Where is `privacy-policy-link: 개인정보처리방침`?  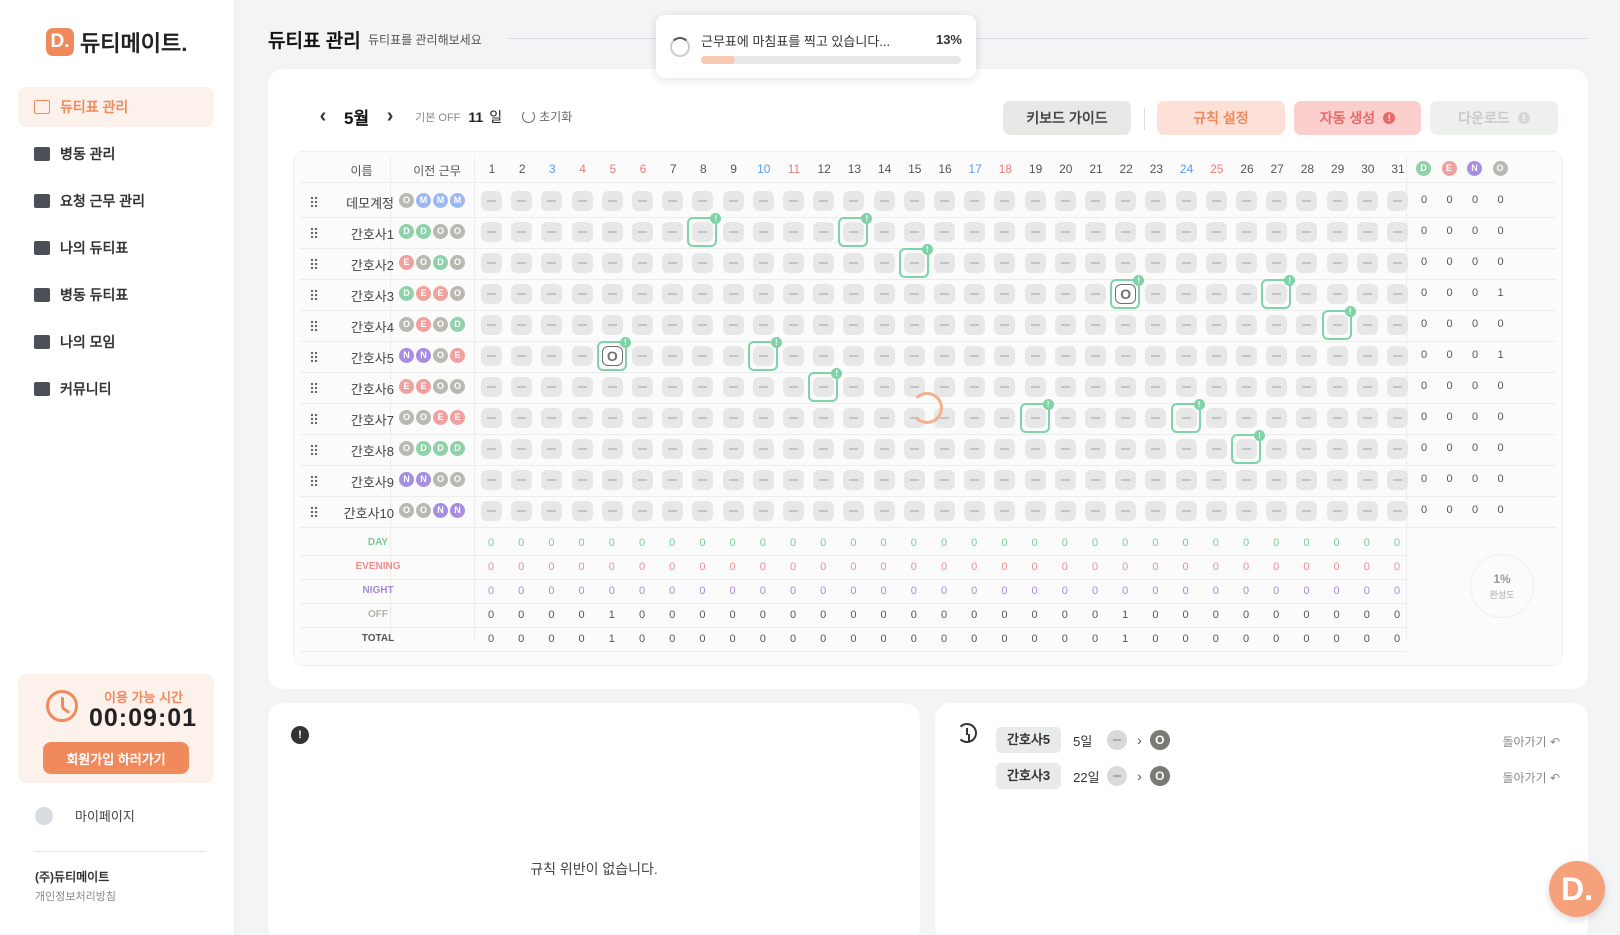 privacy-policy-link: 개인정보처리방침 is located at coordinates (75, 896).